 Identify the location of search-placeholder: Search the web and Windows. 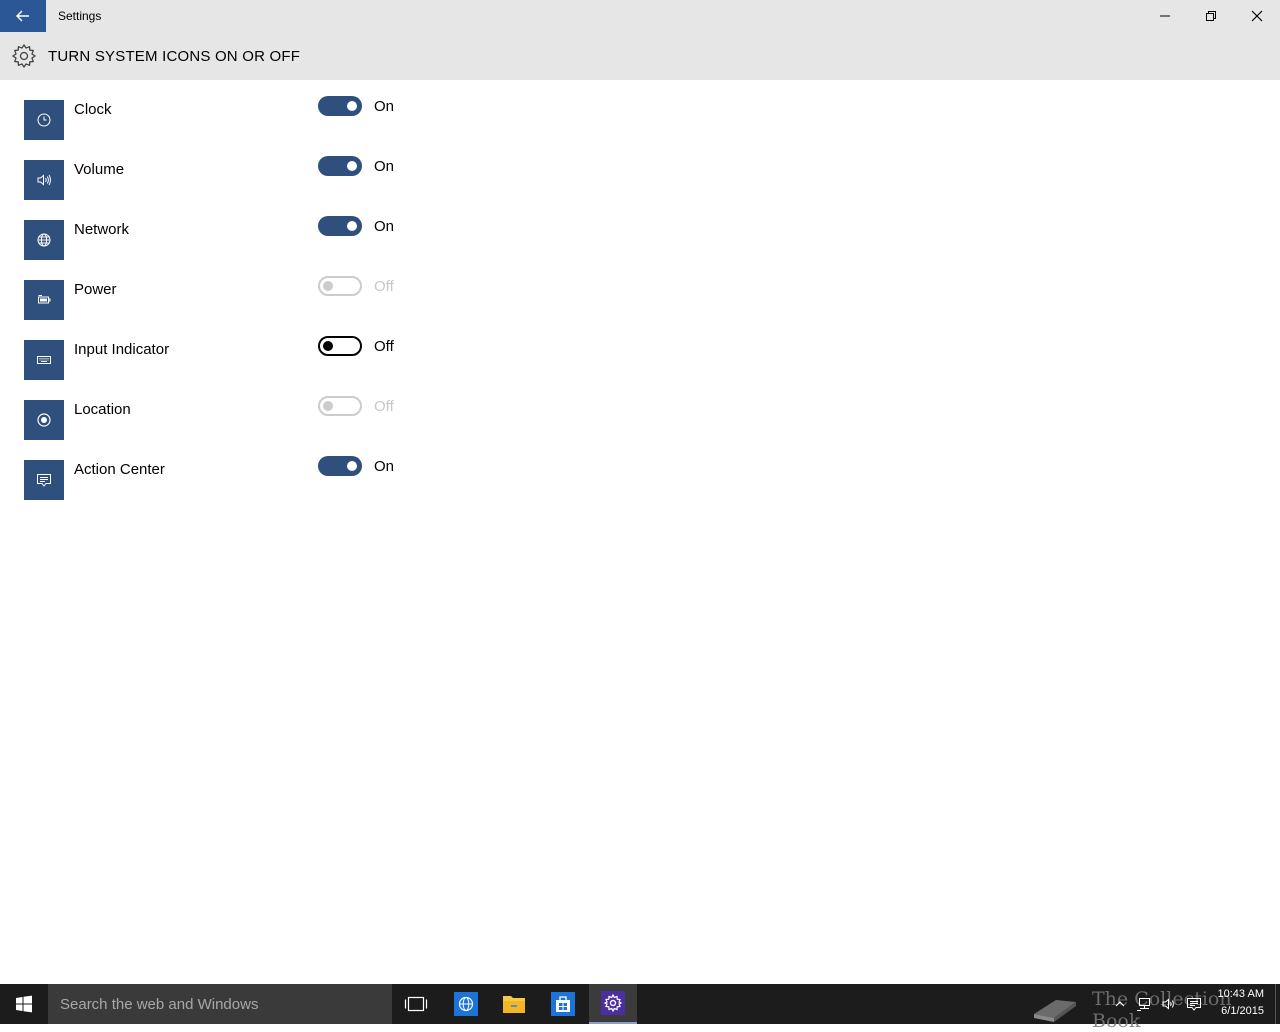
(159, 1004).